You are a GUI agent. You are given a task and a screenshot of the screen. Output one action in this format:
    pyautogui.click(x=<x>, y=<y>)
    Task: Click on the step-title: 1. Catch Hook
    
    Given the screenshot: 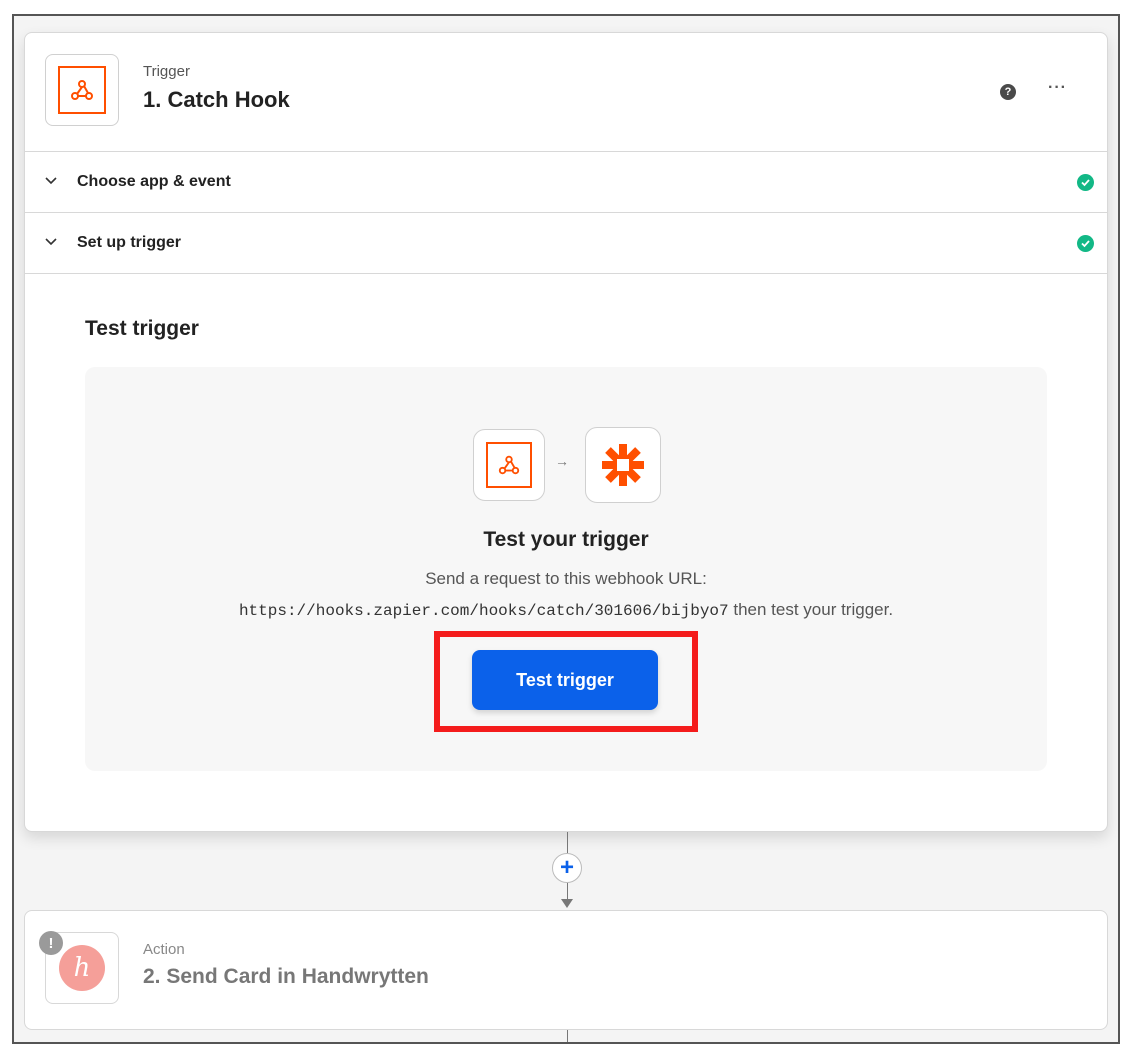 What is the action you would take?
    pyautogui.click(x=216, y=99)
    